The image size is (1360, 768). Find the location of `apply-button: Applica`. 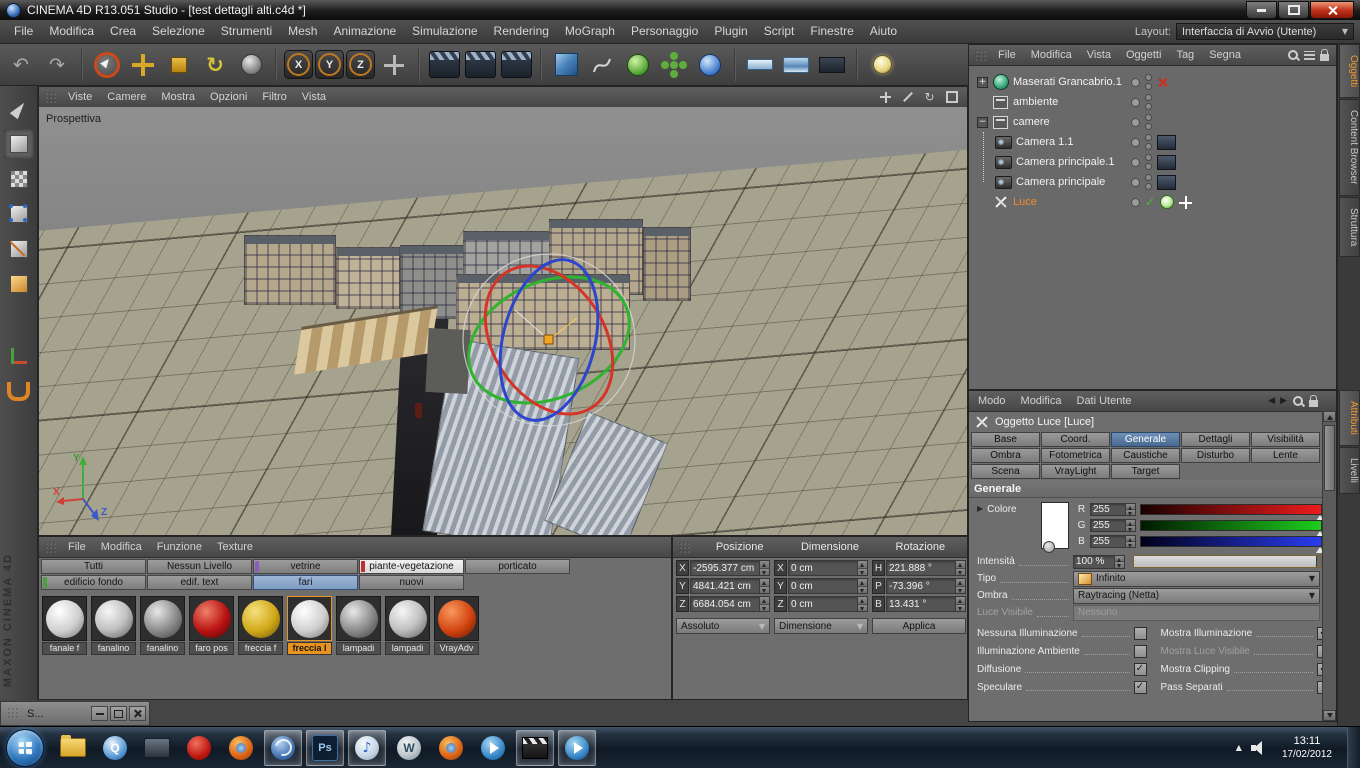

apply-button: Applica is located at coordinates (919, 626).